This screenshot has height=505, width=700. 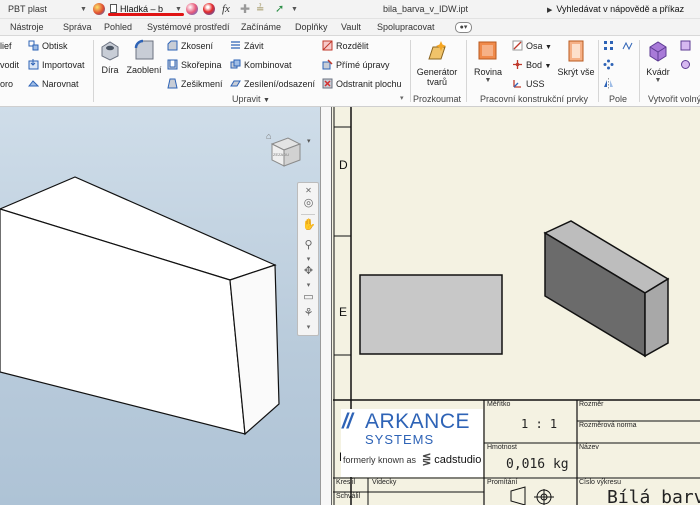 What do you see at coordinates (268, 136) in the screenshot?
I see `home-view-icon: ⌂` at bounding box center [268, 136].